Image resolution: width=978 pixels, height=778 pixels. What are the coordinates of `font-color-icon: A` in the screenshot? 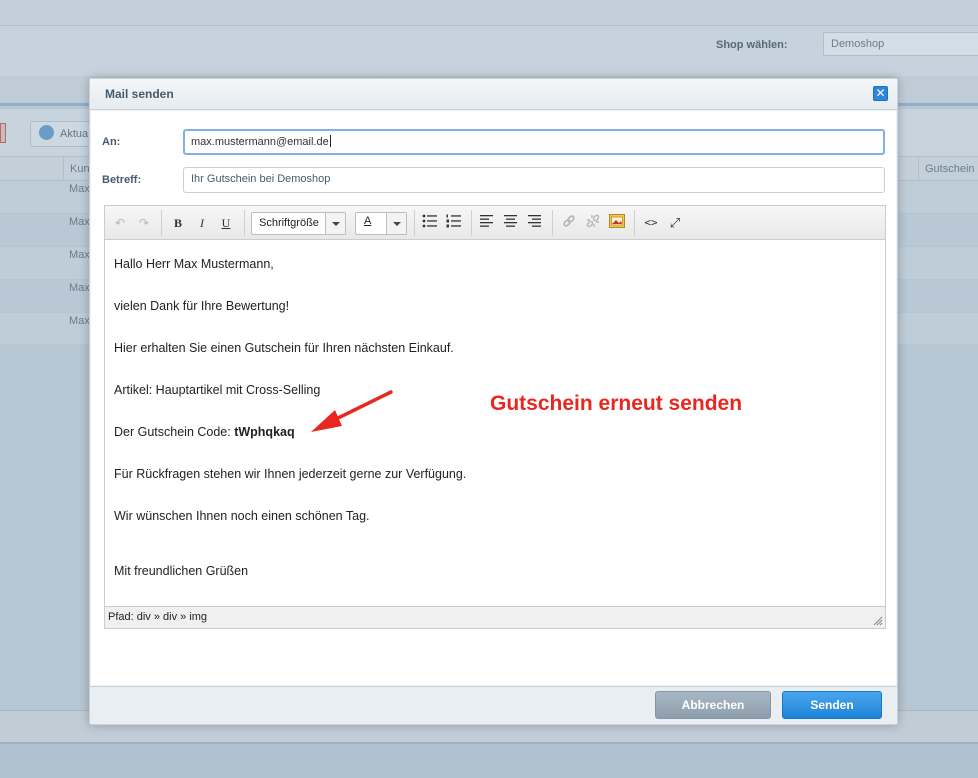 It's located at (368, 221).